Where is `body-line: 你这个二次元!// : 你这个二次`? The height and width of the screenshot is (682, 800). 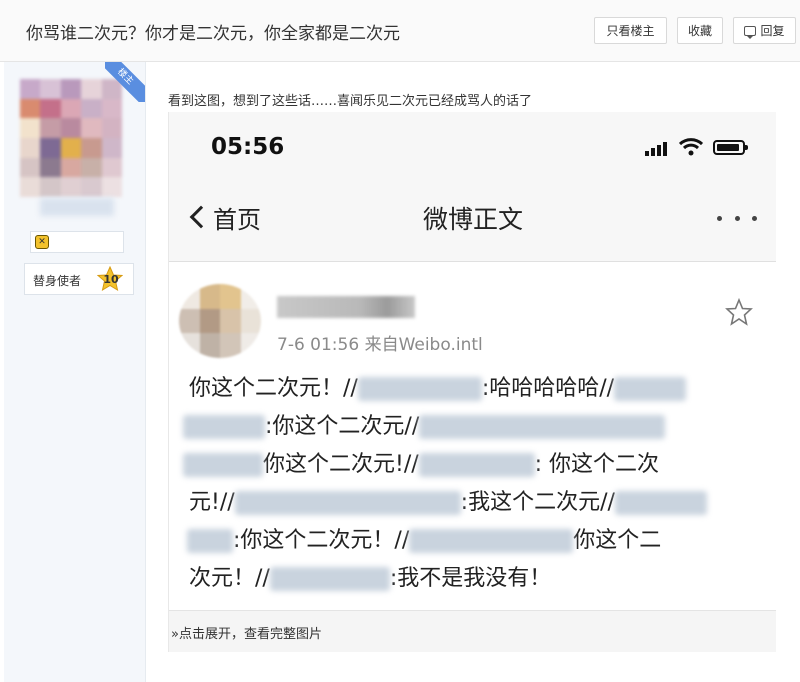
body-line: 你这个二次元!// : 你这个二次 is located at coordinates (476, 465).